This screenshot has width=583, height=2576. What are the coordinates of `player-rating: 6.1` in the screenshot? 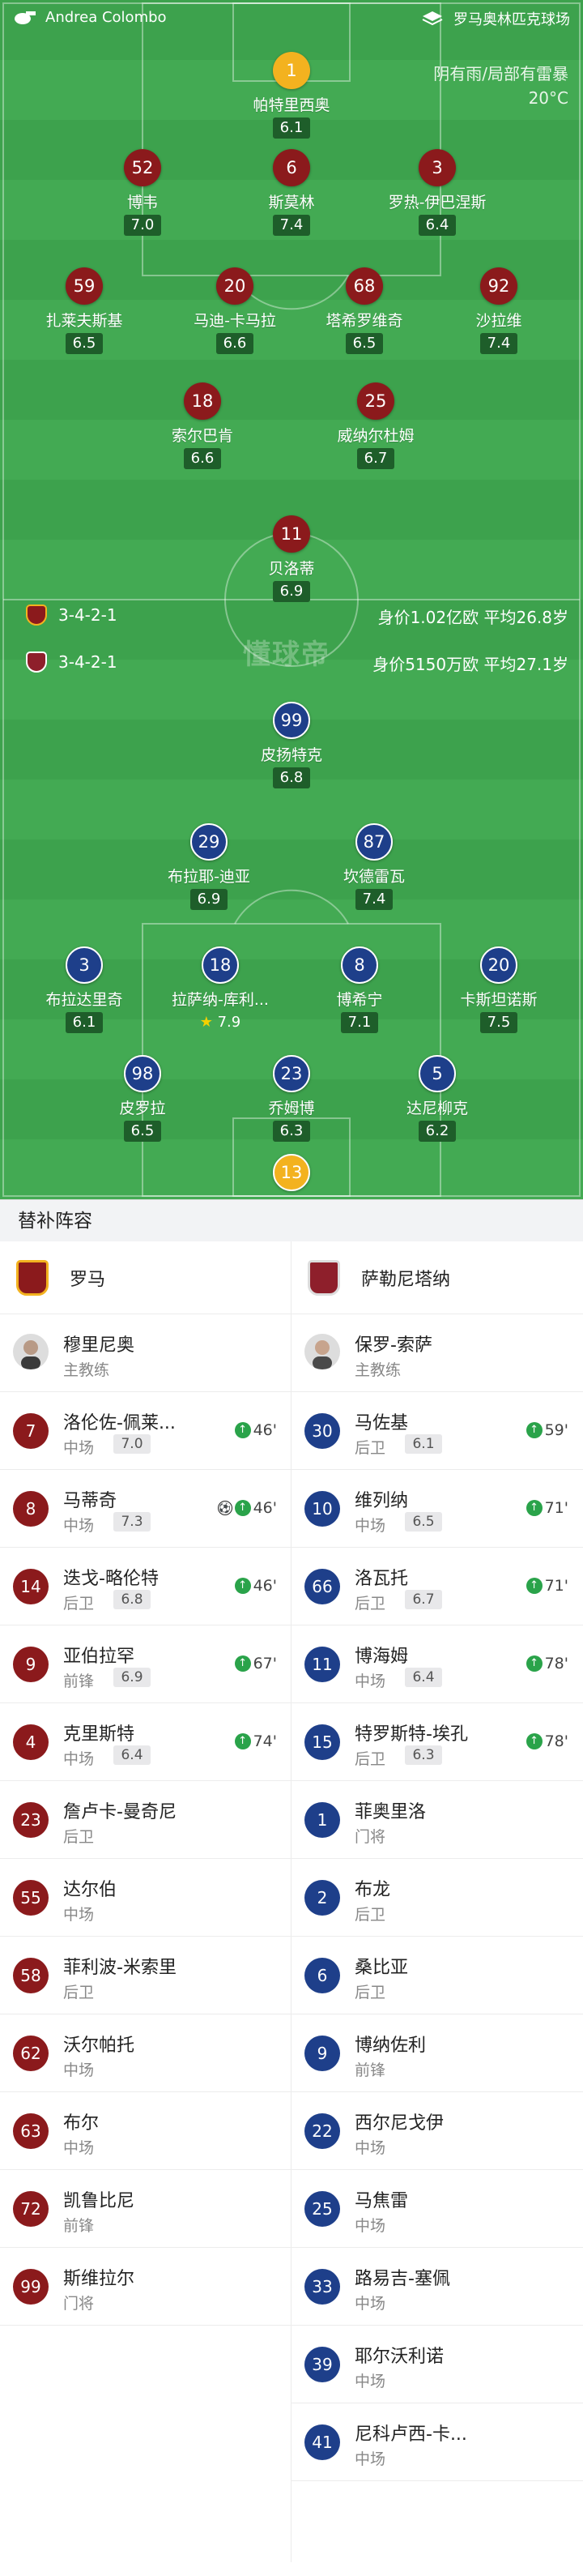 It's located at (84, 1022).